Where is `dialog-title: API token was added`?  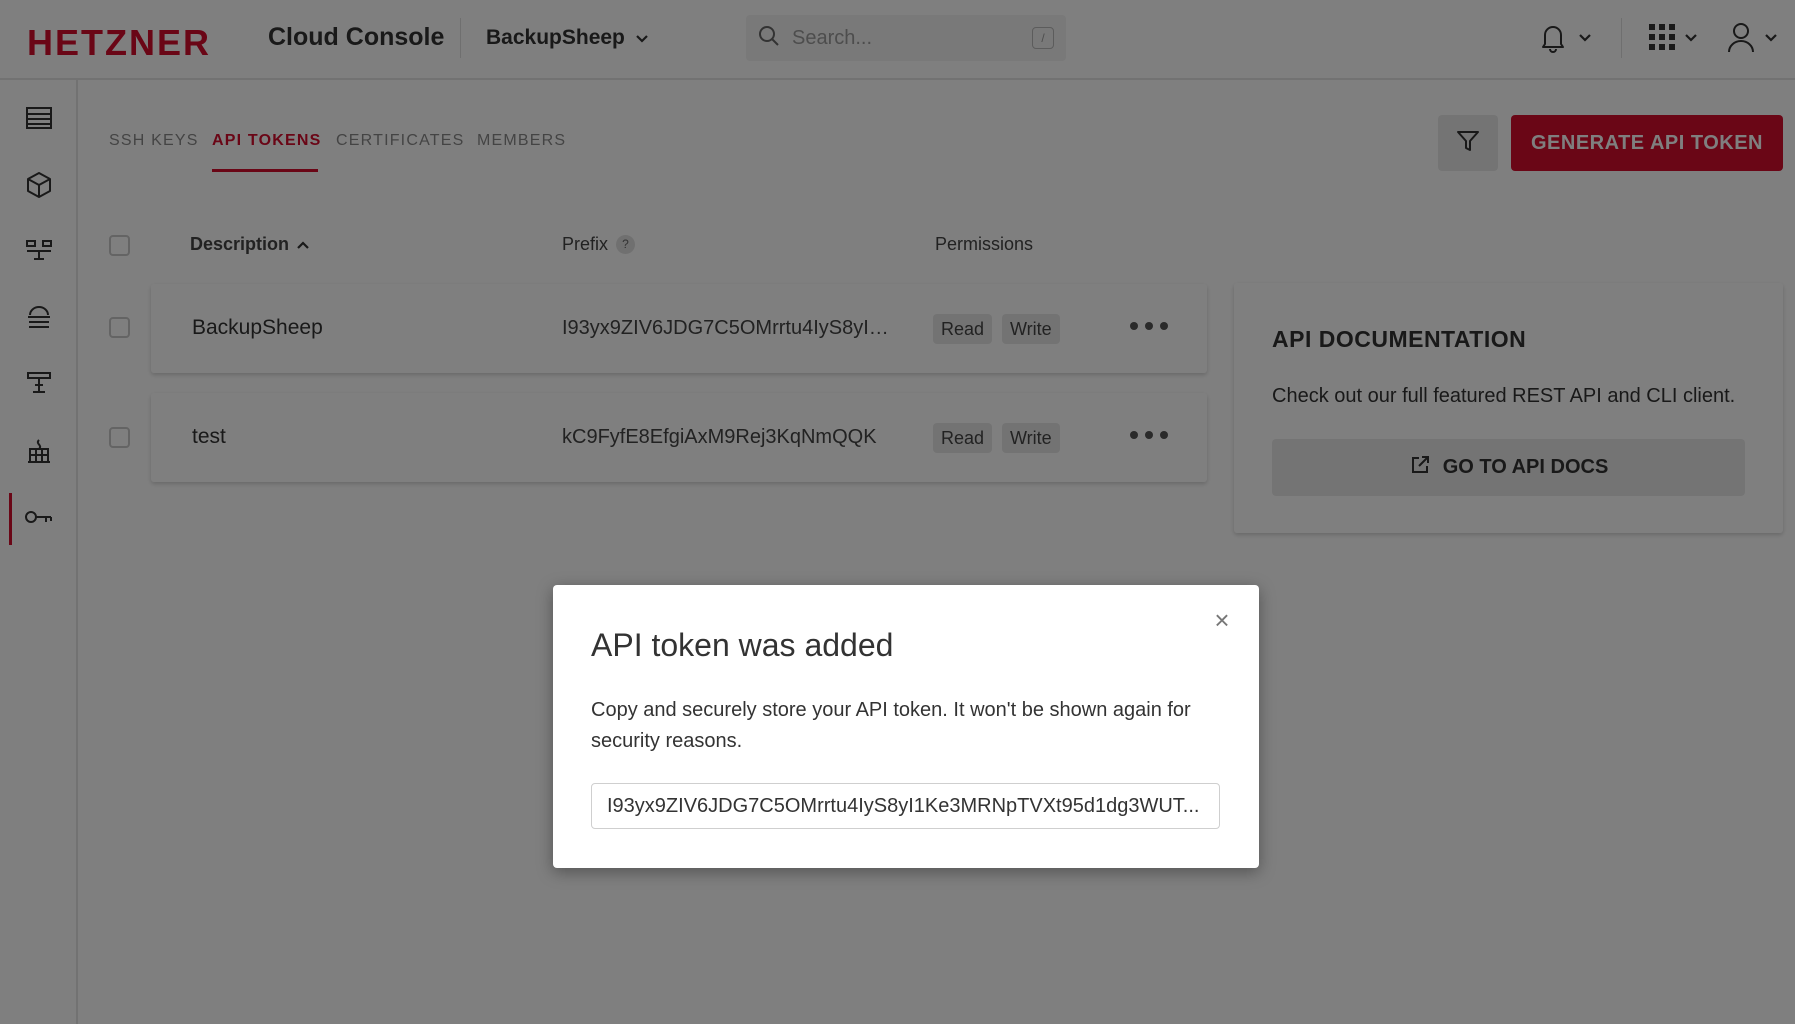
dialog-title: API token was added is located at coordinates (742, 645).